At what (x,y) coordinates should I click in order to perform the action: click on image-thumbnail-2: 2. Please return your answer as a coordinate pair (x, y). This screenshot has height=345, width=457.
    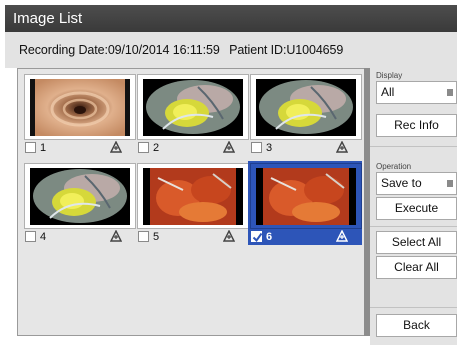
    Looking at the image, I should click on (193, 114).